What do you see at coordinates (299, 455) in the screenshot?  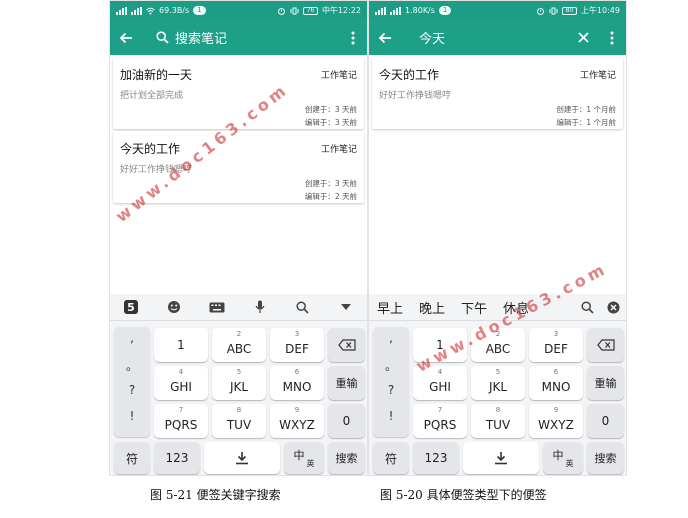 I see `key-label: 中` at bounding box center [299, 455].